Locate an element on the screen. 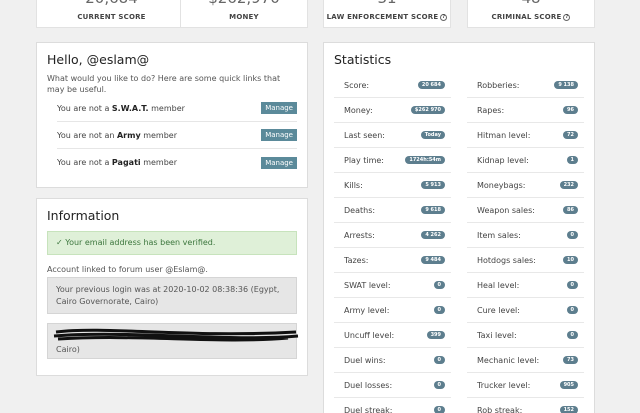  stat-label: Army level: is located at coordinates (367, 310).